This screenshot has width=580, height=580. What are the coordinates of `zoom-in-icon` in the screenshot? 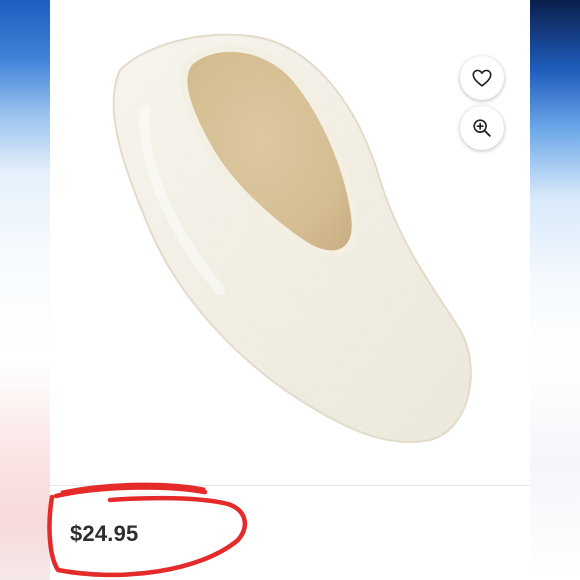 It's located at (482, 128).